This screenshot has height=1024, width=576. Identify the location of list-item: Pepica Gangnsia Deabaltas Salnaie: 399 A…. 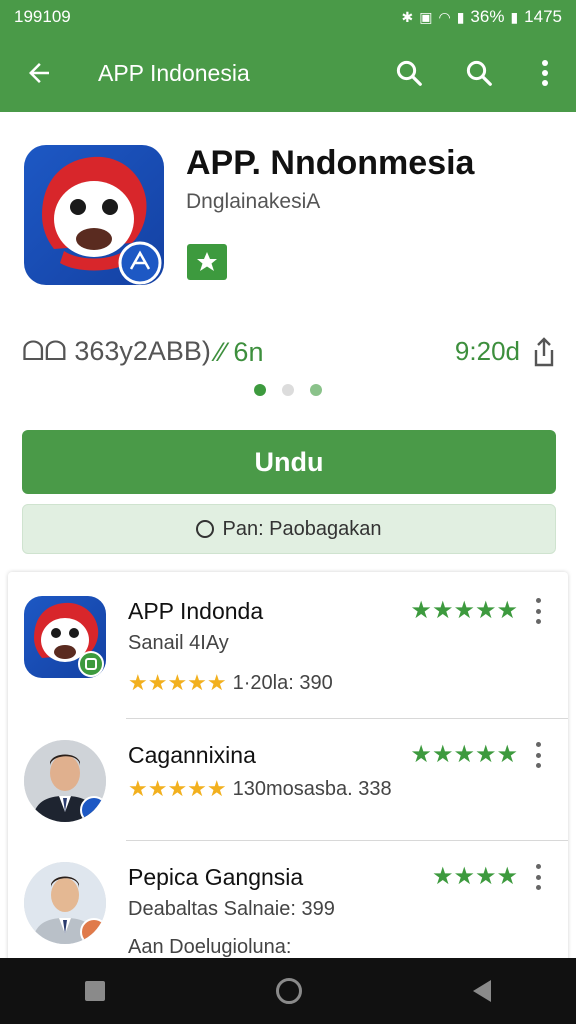
(288, 899).